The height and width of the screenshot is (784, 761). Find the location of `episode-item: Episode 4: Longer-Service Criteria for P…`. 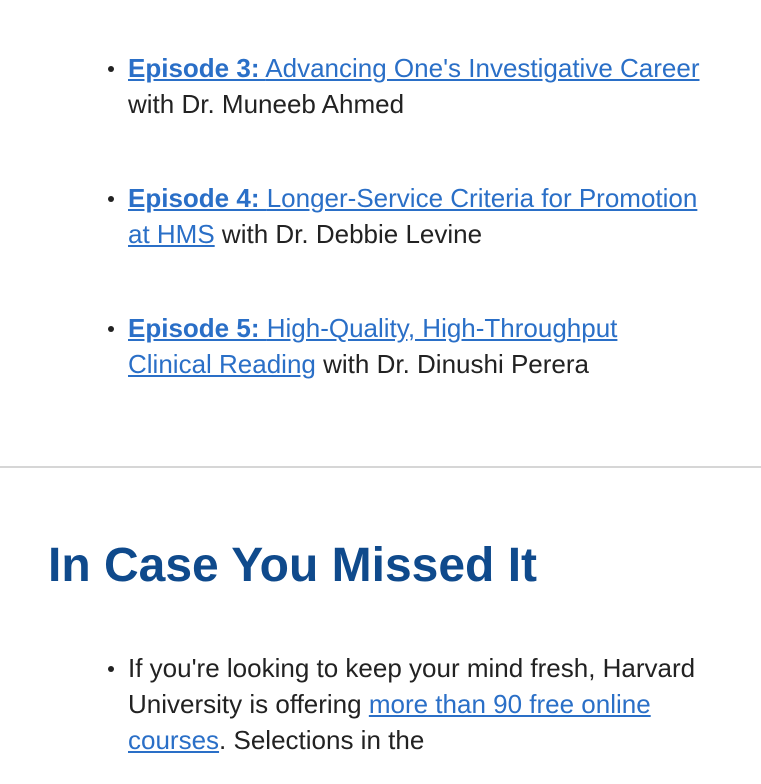

episode-item: Episode 4: Longer-Service Criteria for P… is located at coordinates (408, 216).